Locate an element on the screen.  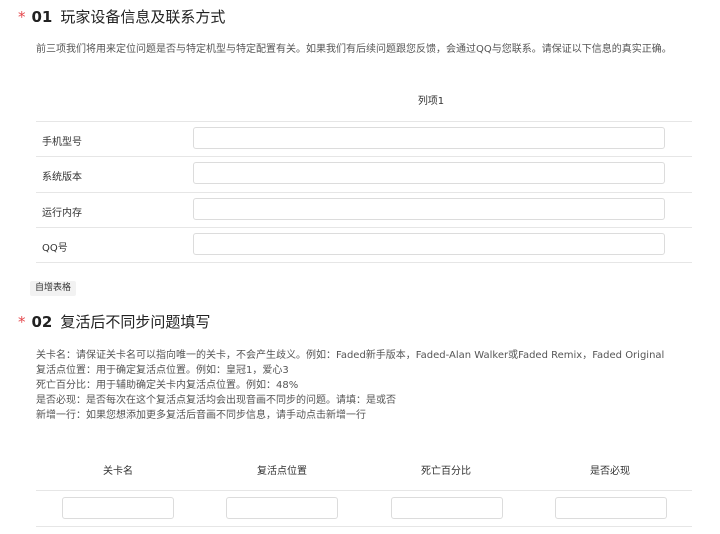
section-2-title: * 02 复活后不同步问题填写 is located at coordinates (114, 321).